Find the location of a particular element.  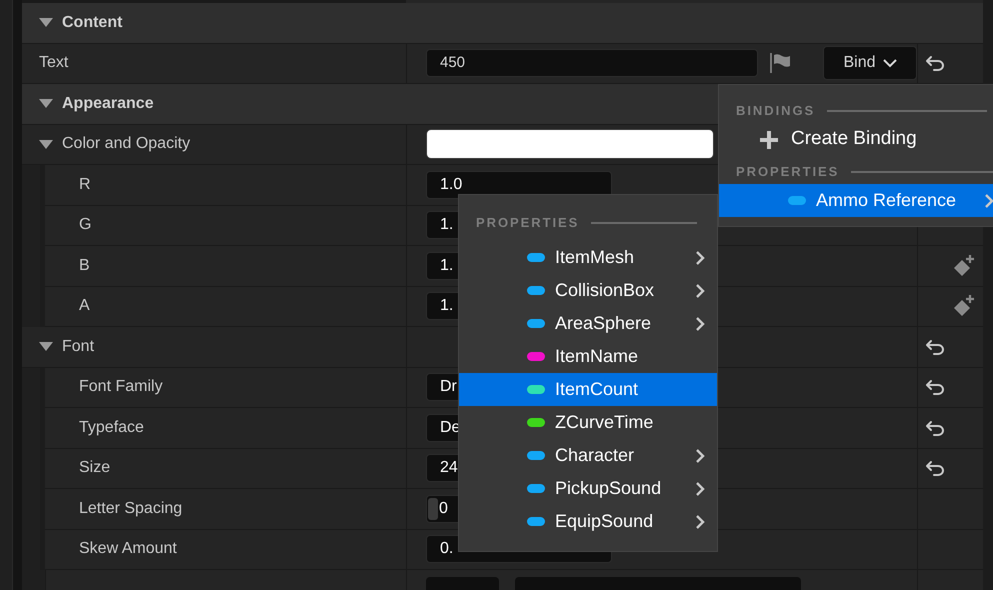

menu-item-label: Character is located at coordinates (595, 455).